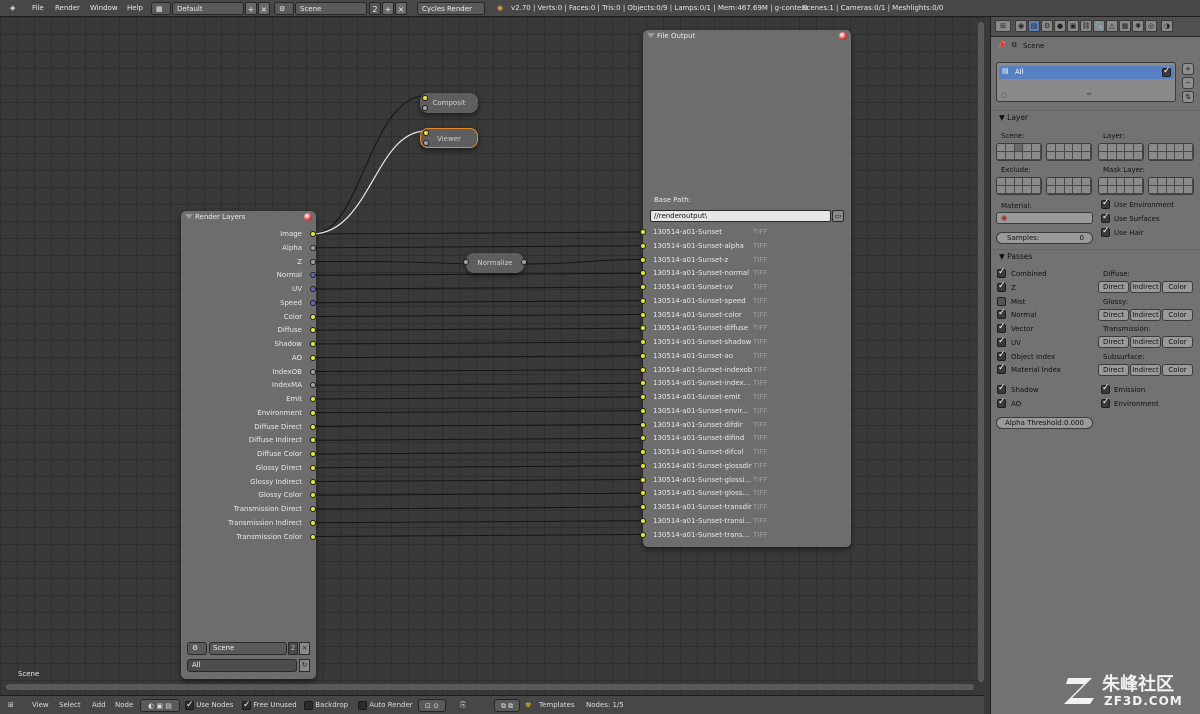 The image size is (1200, 714). What do you see at coordinates (843, 36) in the screenshot?
I see `file-output-preview-icon` at bounding box center [843, 36].